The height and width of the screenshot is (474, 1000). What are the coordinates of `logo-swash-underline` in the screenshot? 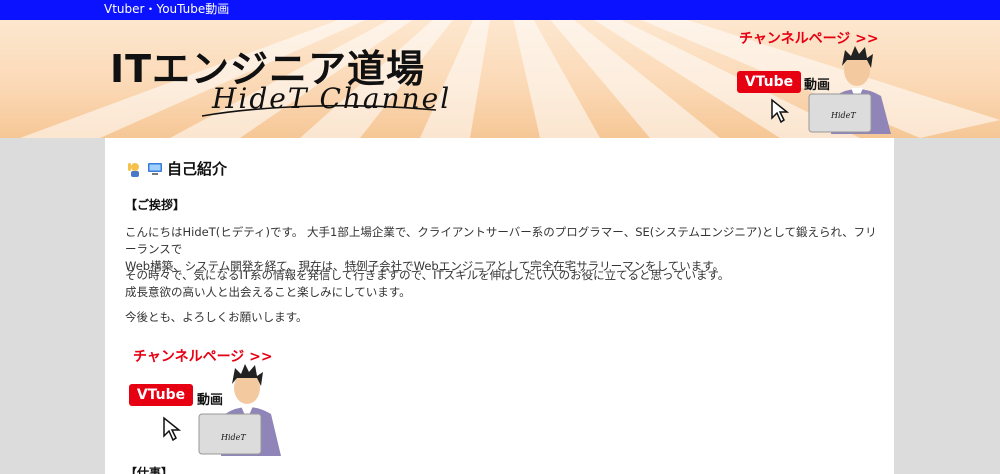 It's located at (319, 110).